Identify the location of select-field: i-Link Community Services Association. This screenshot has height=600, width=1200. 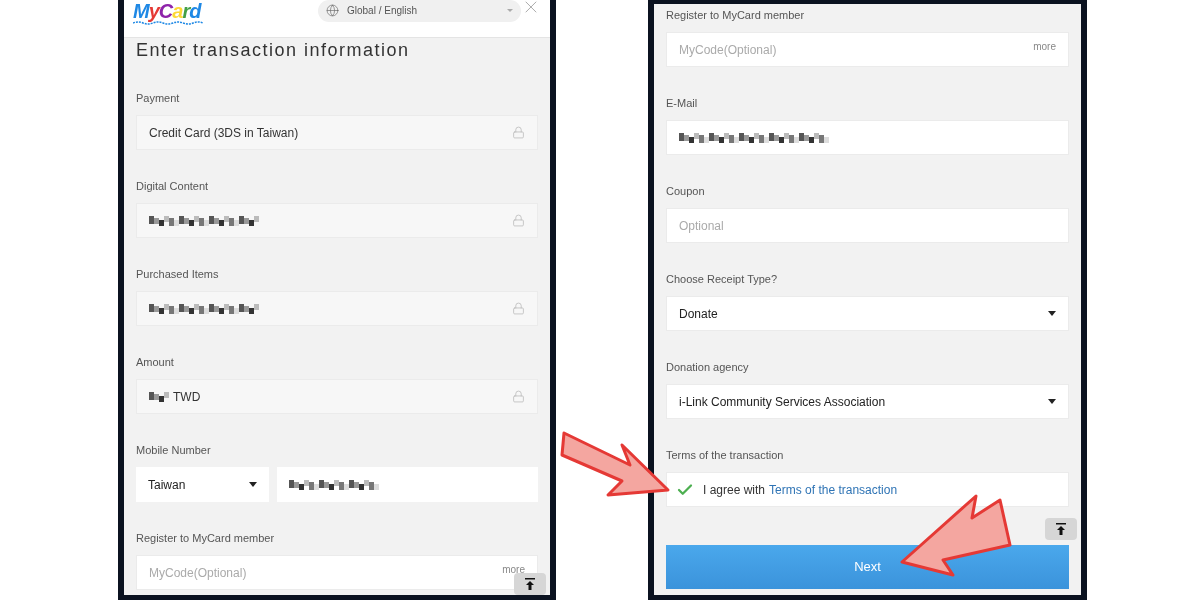
(867, 401).